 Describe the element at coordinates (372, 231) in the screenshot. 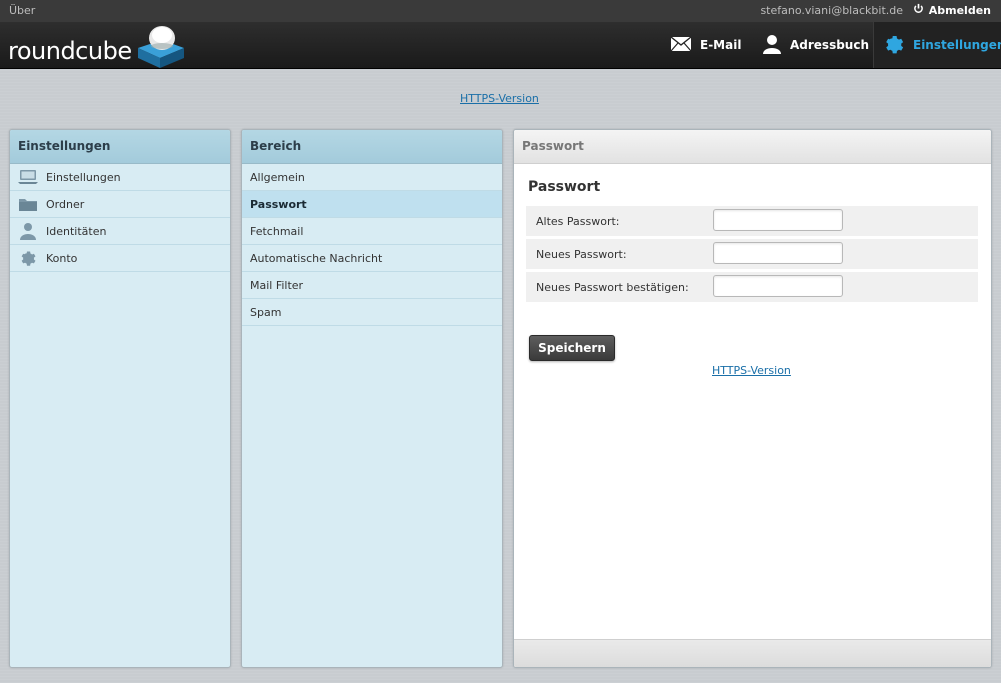

I see `section-item-fetchmail: Fetchmail` at that location.